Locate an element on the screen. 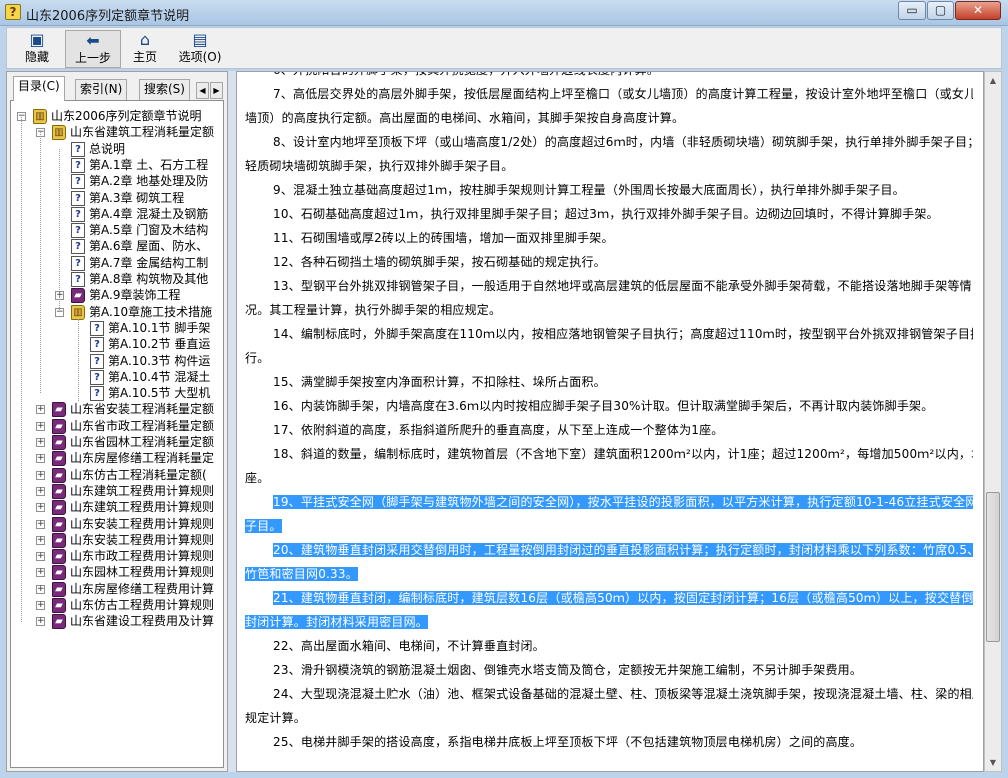 The image size is (1008, 778). options-button: ▤ 选项(O) is located at coordinates (200, 49).